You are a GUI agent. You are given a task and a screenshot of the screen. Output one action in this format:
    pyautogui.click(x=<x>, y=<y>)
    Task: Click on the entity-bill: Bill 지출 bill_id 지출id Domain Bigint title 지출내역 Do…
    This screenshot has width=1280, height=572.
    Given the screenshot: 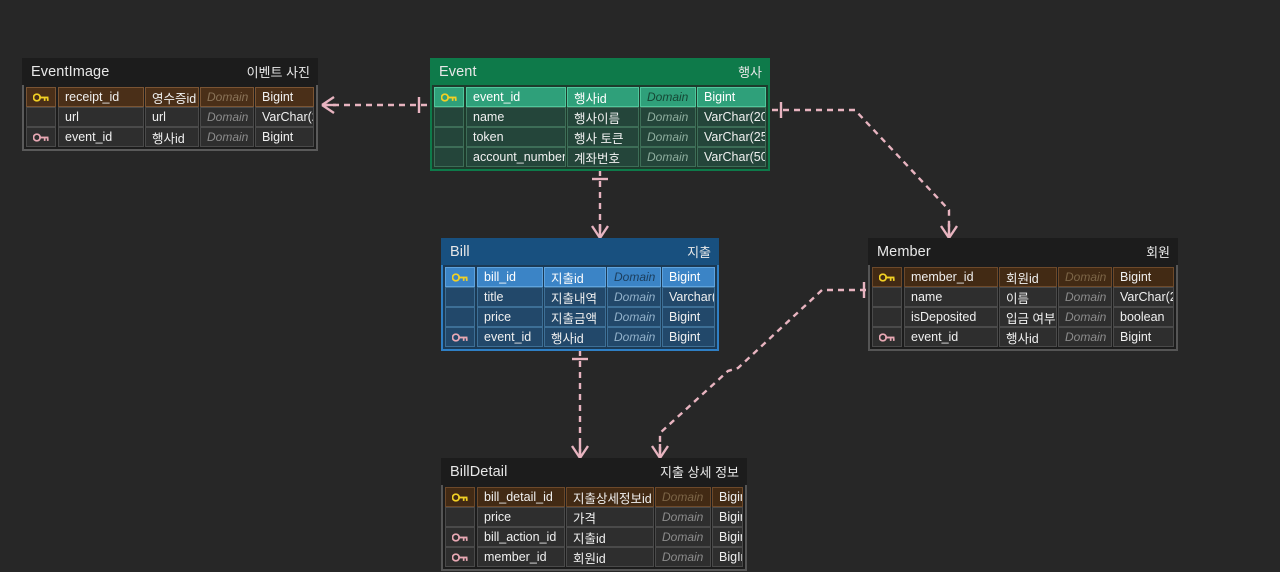 What is the action you would take?
    pyautogui.click(x=580, y=294)
    